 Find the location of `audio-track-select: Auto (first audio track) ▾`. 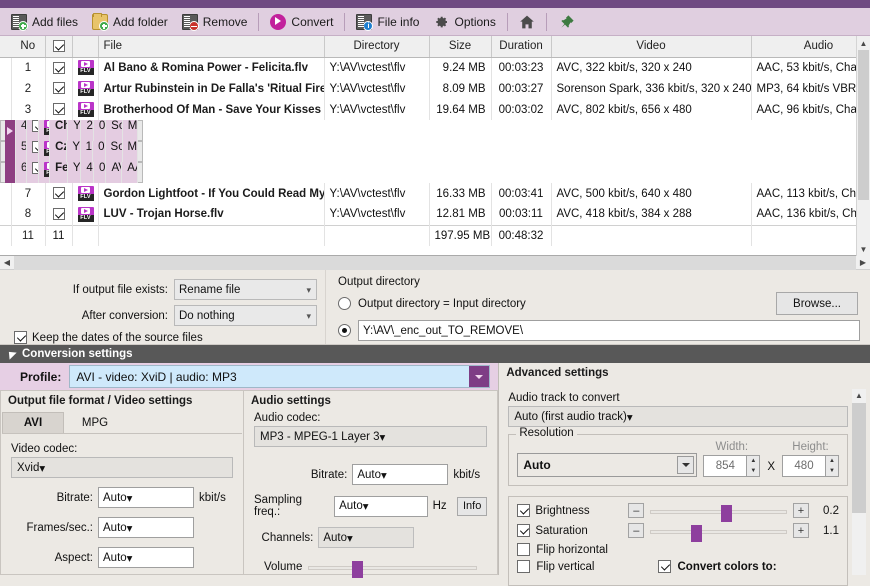

audio-track-select: Auto (first audio track) ▾ is located at coordinates (678, 416).